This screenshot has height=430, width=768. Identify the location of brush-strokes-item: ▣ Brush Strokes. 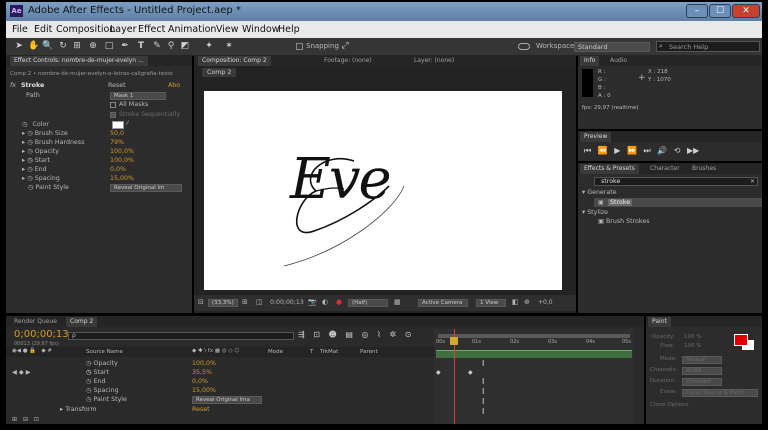
(624, 221).